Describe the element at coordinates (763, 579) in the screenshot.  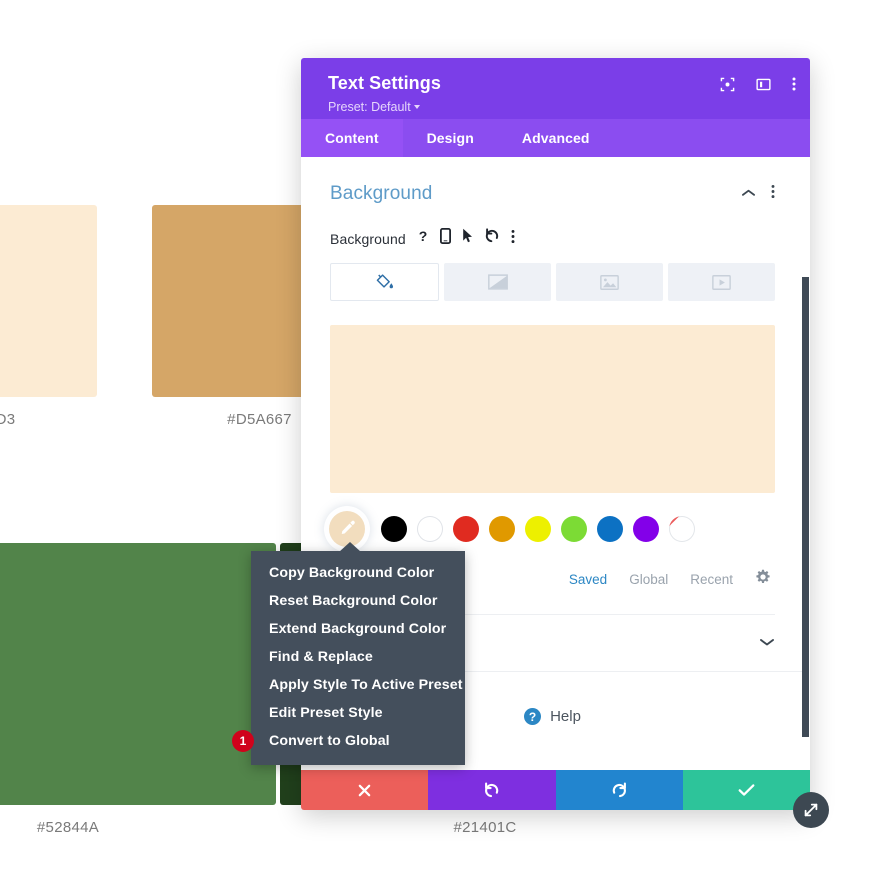
I see `gear-icon` at that location.